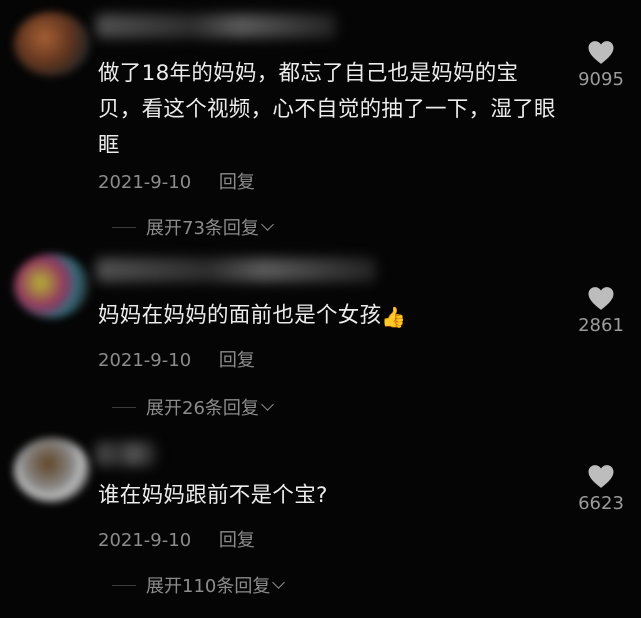 The image size is (641, 618). What do you see at coordinates (601, 489) in the screenshot?
I see `like-button: 6623` at bounding box center [601, 489].